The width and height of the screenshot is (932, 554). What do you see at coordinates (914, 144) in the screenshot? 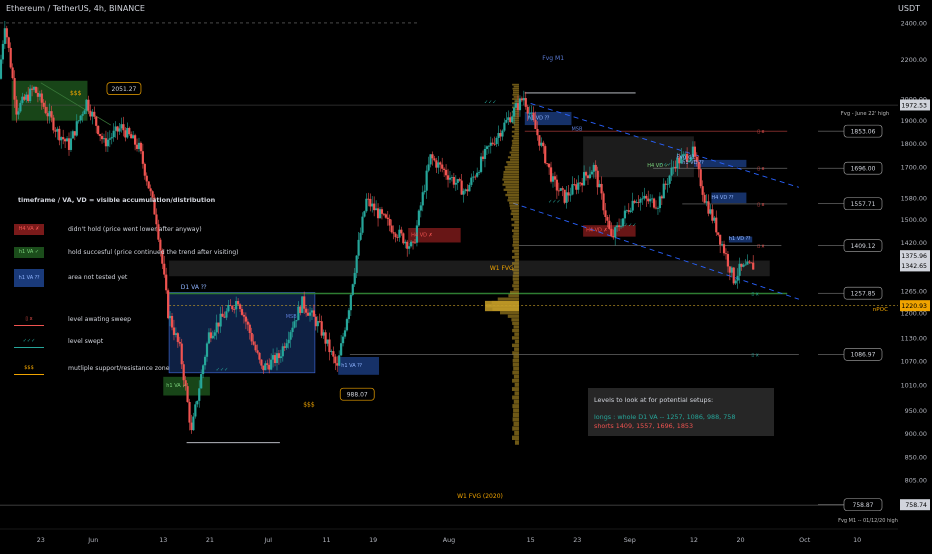
I see `y-tick-label: 1800.00` at bounding box center [914, 144].